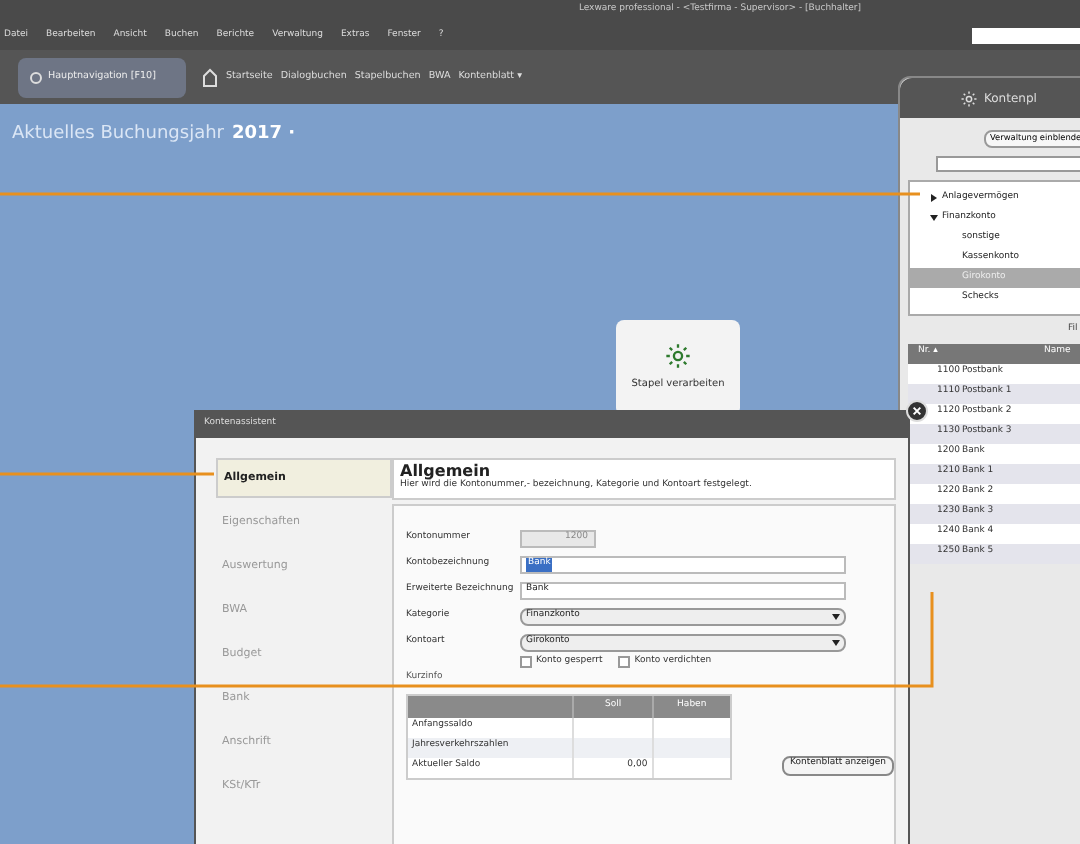 Image resolution: width=1080 pixels, height=844 pixels. What do you see at coordinates (1026, 36) in the screenshot?
I see `search-field` at bounding box center [1026, 36].